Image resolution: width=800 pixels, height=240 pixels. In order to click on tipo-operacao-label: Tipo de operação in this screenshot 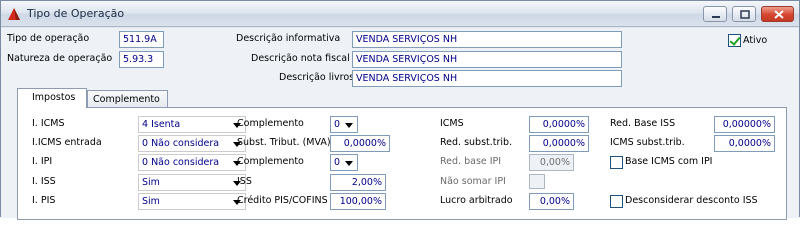, I will do `click(48, 38)`.